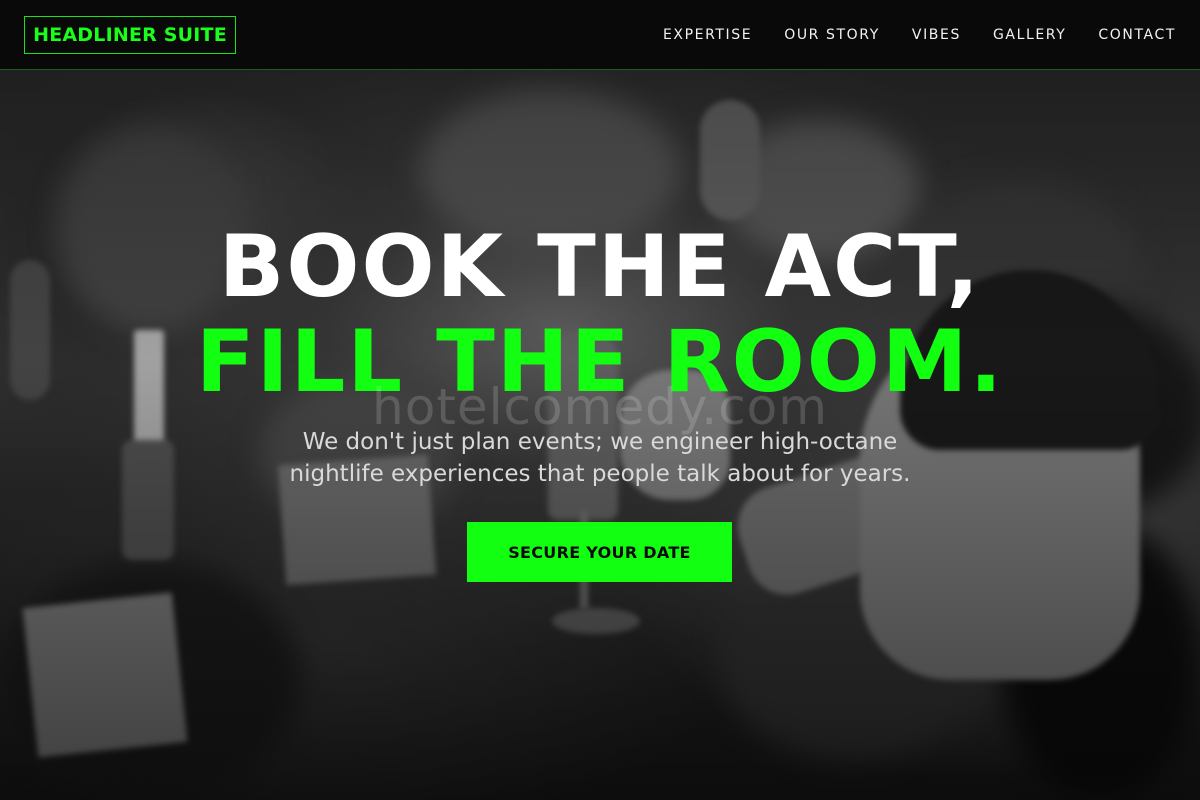  Describe the element at coordinates (130, 35) in the screenshot. I see `logo: HEADLINER SUITE` at that location.